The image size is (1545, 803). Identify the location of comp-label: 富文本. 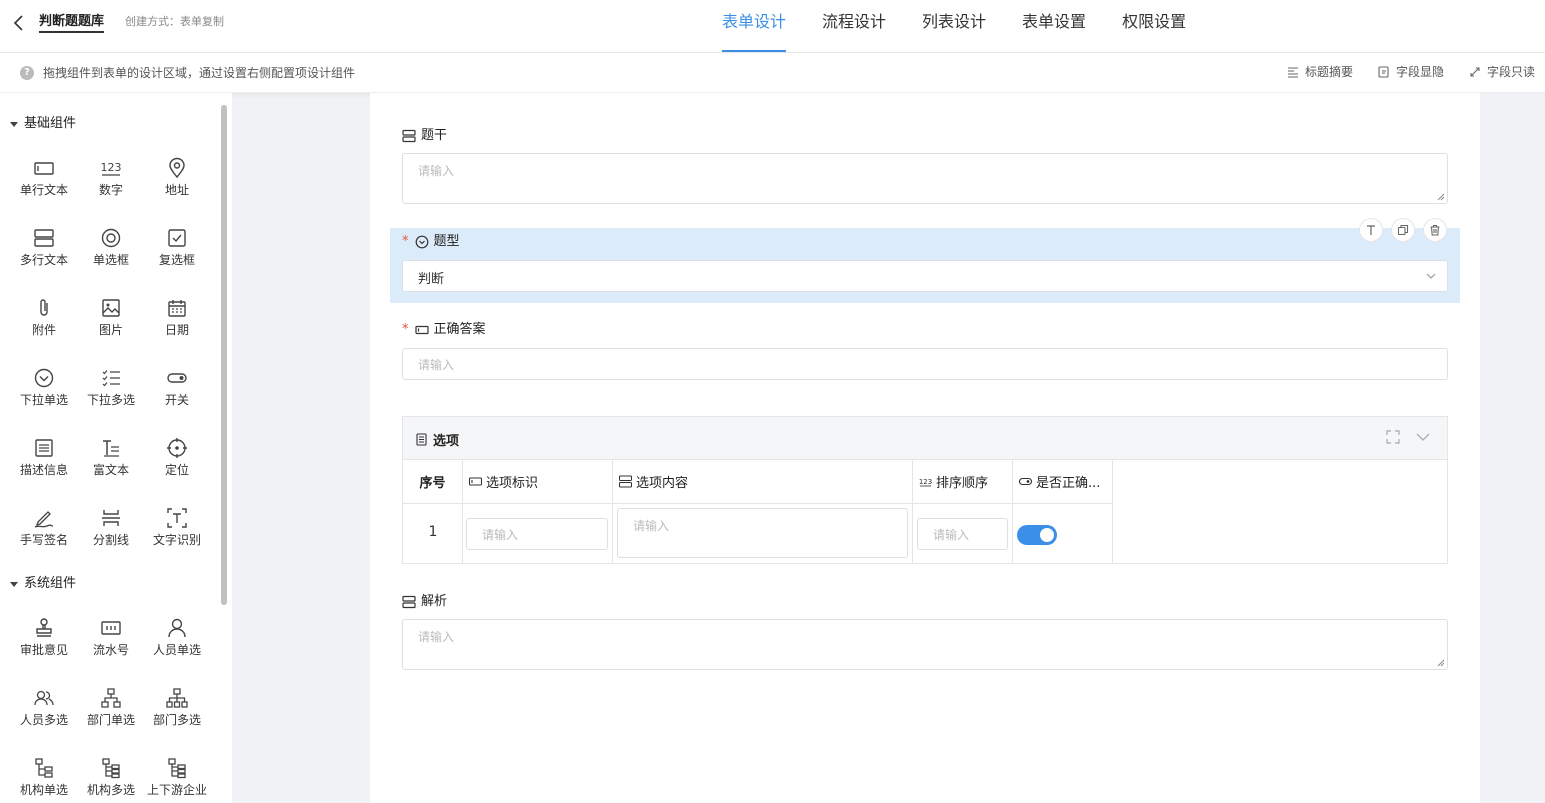
(110, 470).